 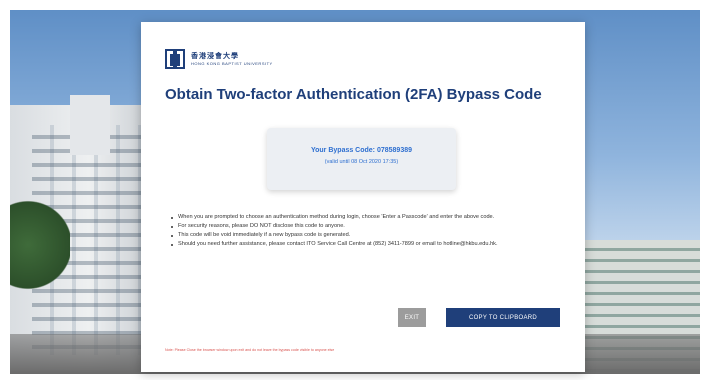 What do you see at coordinates (175, 59) in the screenshot?
I see `hkbu-logo-icon` at bounding box center [175, 59].